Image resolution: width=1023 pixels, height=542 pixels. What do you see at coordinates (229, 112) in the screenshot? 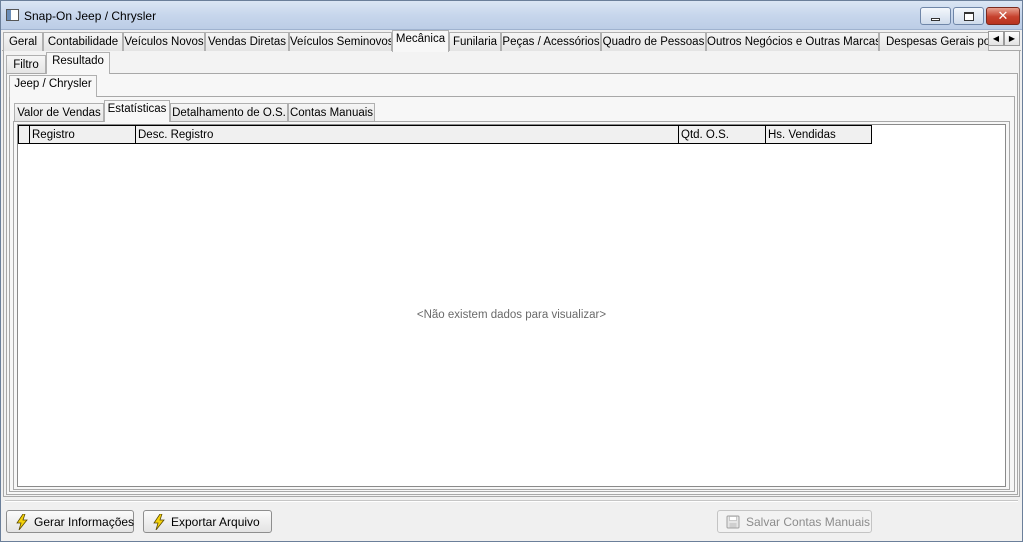
I see `tab-detalhamento-os: Detalhamento de O.S.` at bounding box center [229, 112].